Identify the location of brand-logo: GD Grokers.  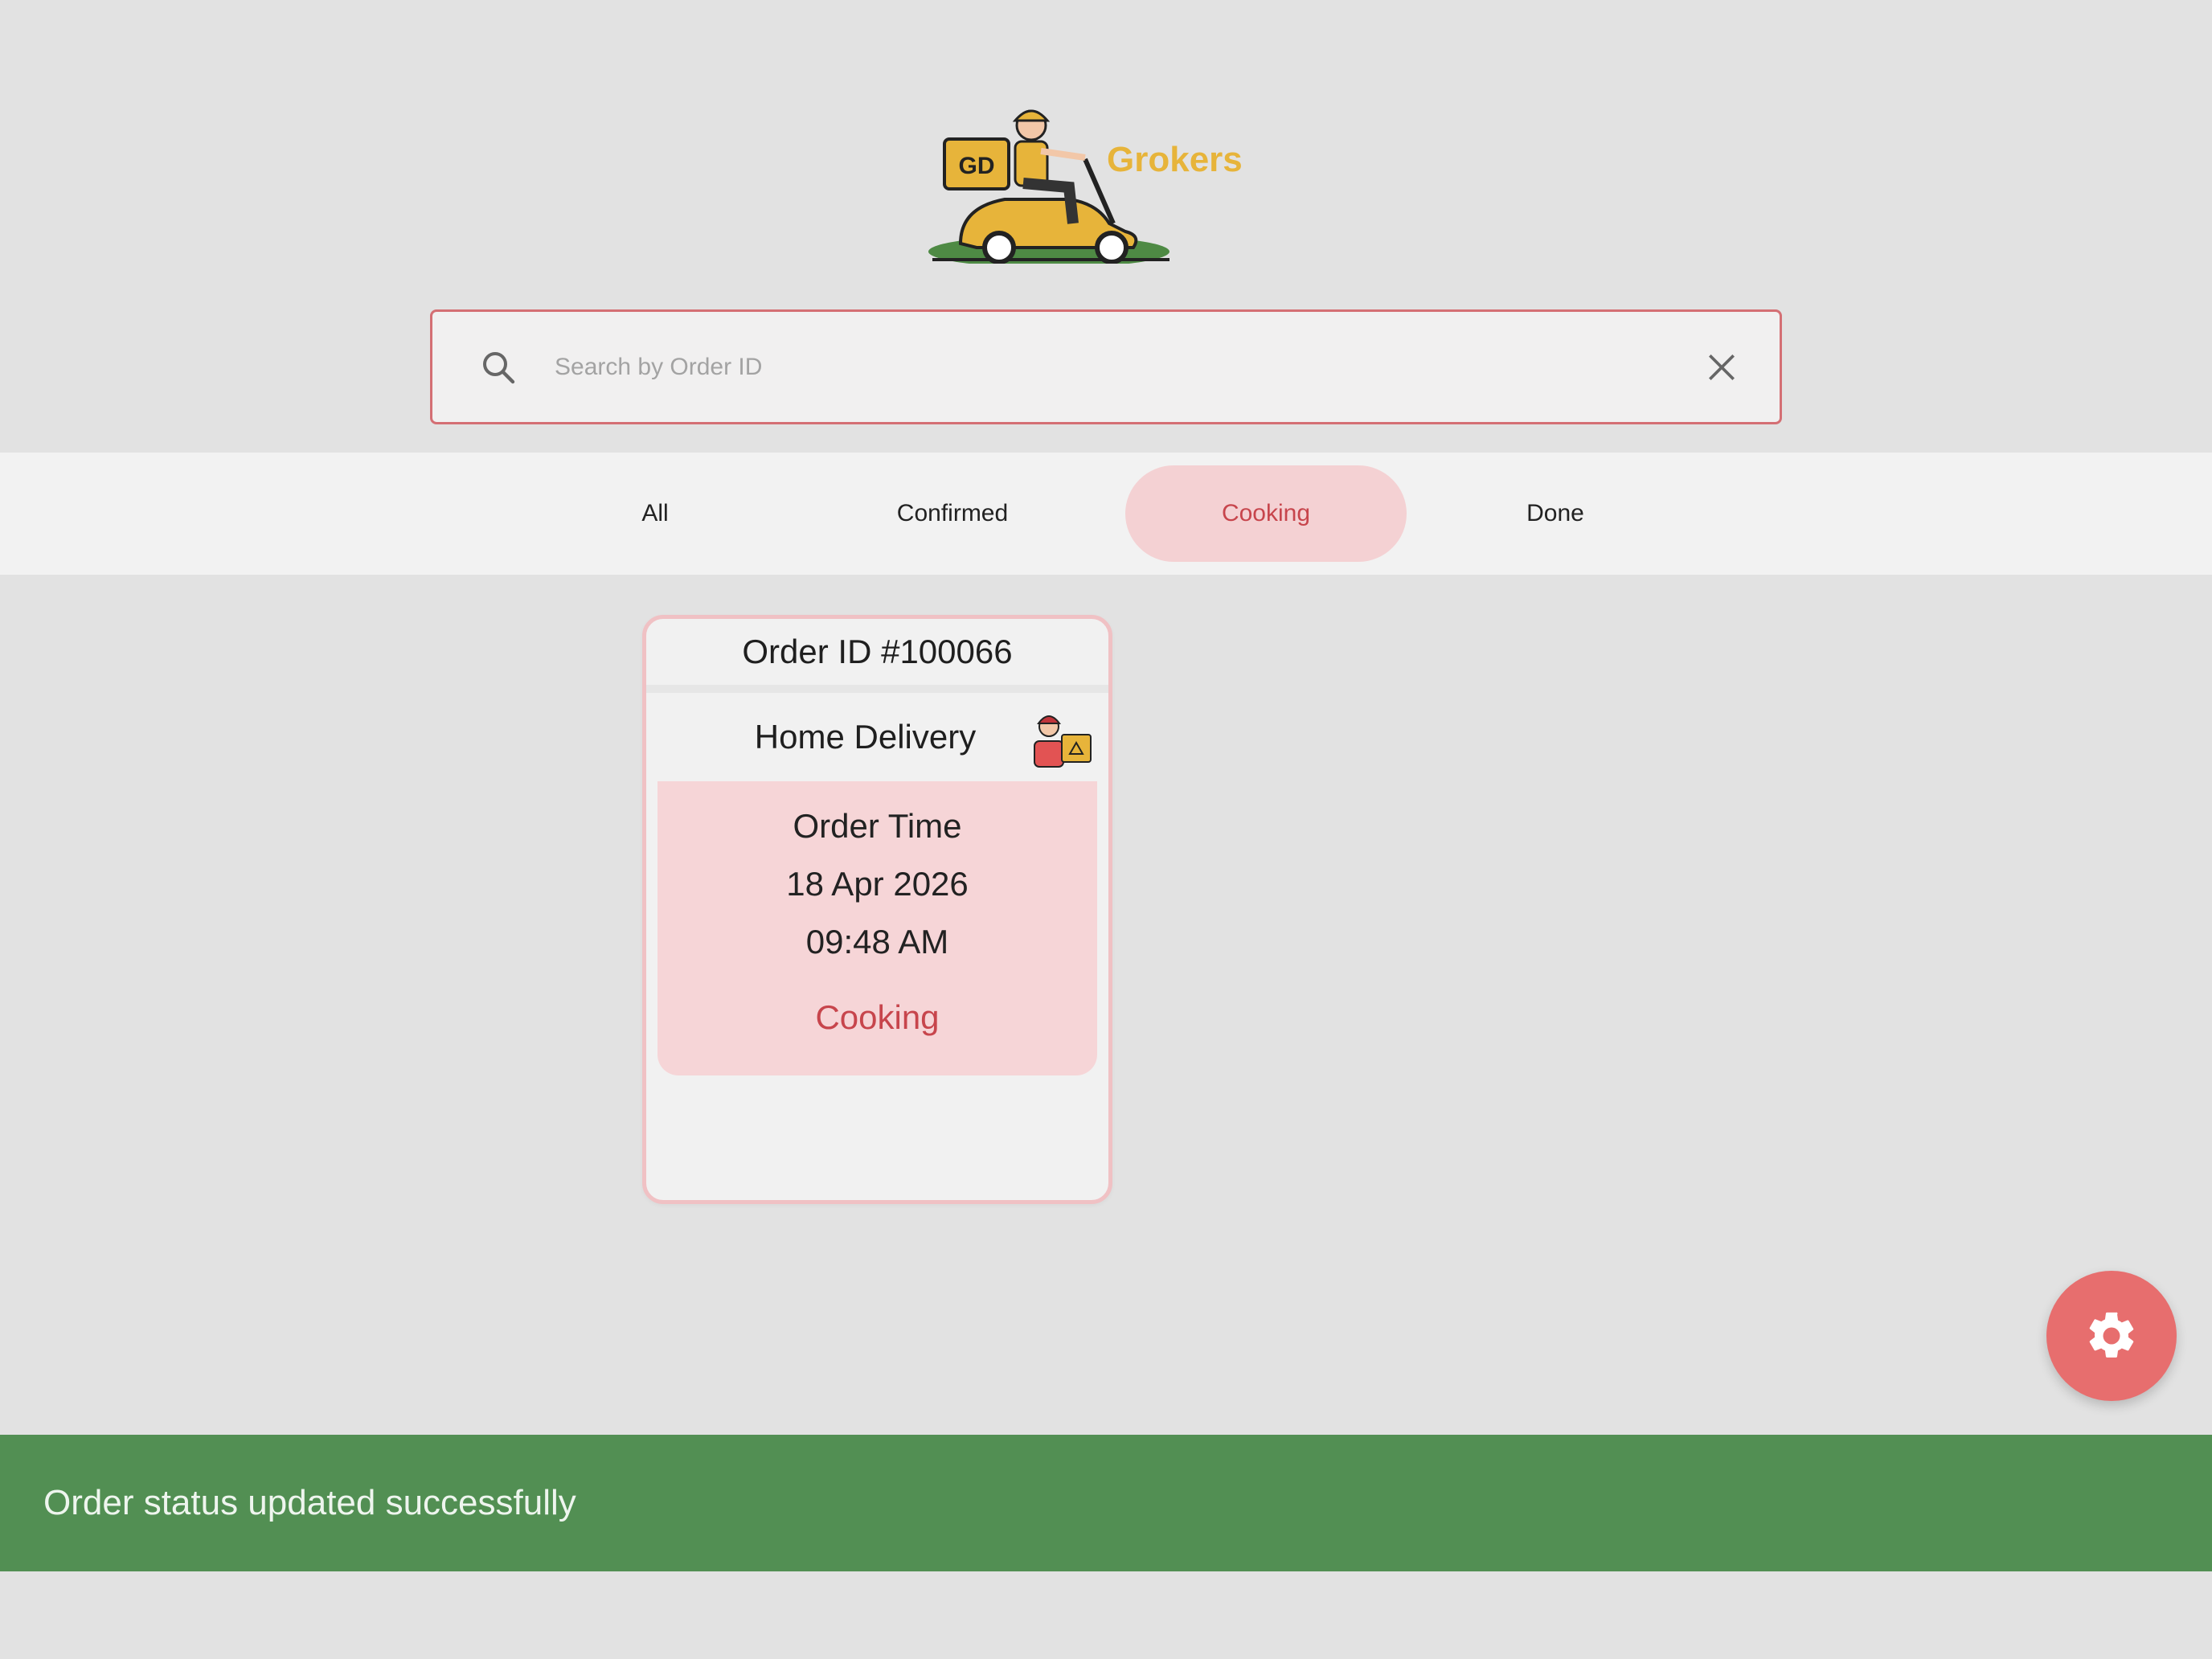
(1089, 183).